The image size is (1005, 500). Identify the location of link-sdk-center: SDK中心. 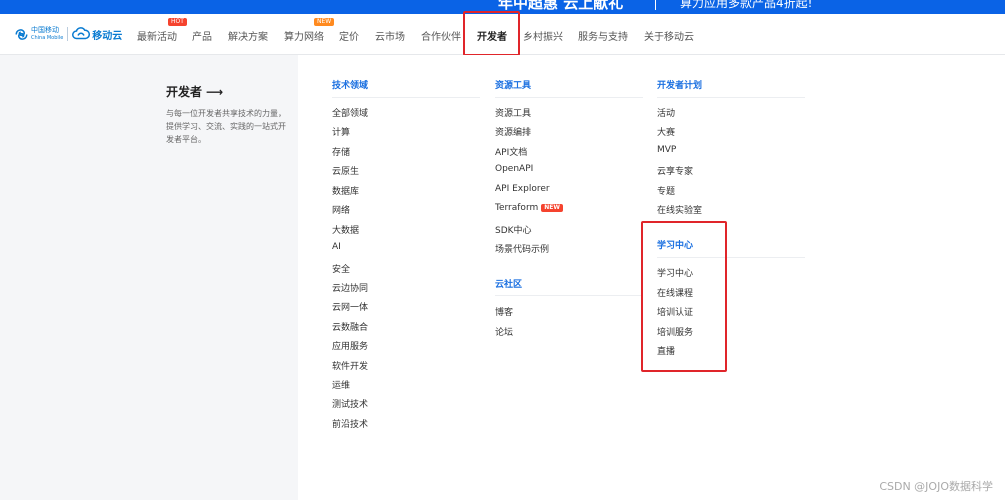
(513, 229).